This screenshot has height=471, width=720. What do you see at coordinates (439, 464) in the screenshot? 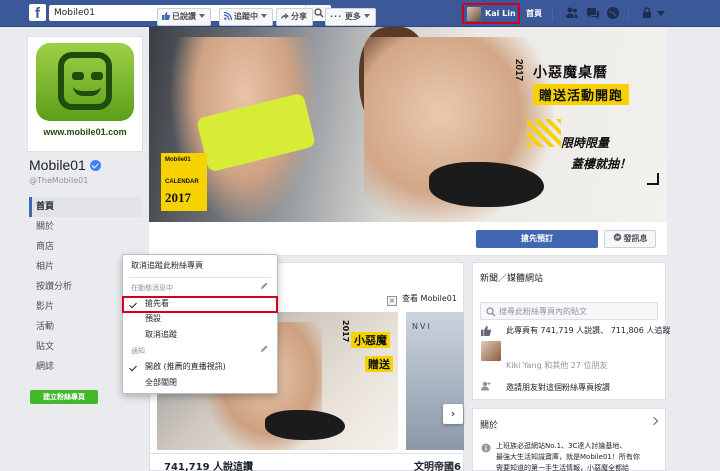
I see `ad-caption-secondary: 文明帝國6` at bounding box center [439, 464].